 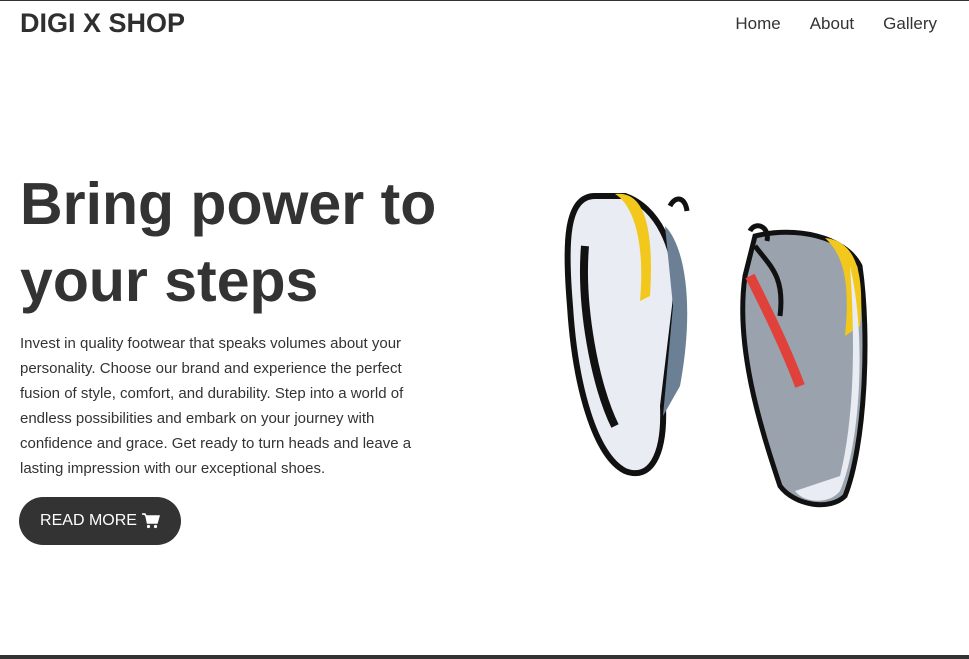 What do you see at coordinates (484, 657) in the screenshot?
I see `footer-bar` at bounding box center [484, 657].